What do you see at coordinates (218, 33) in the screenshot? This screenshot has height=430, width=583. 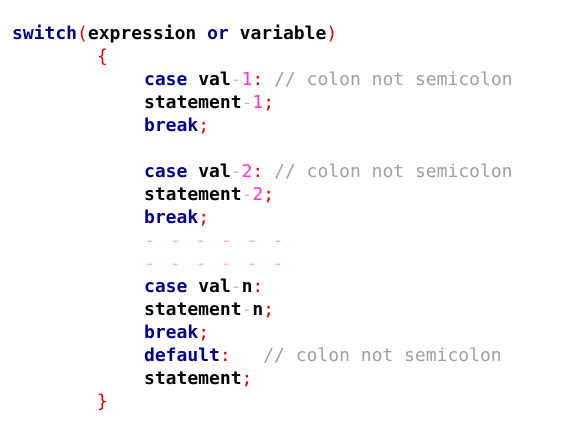 I see `or-keyword: or` at bounding box center [218, 33].